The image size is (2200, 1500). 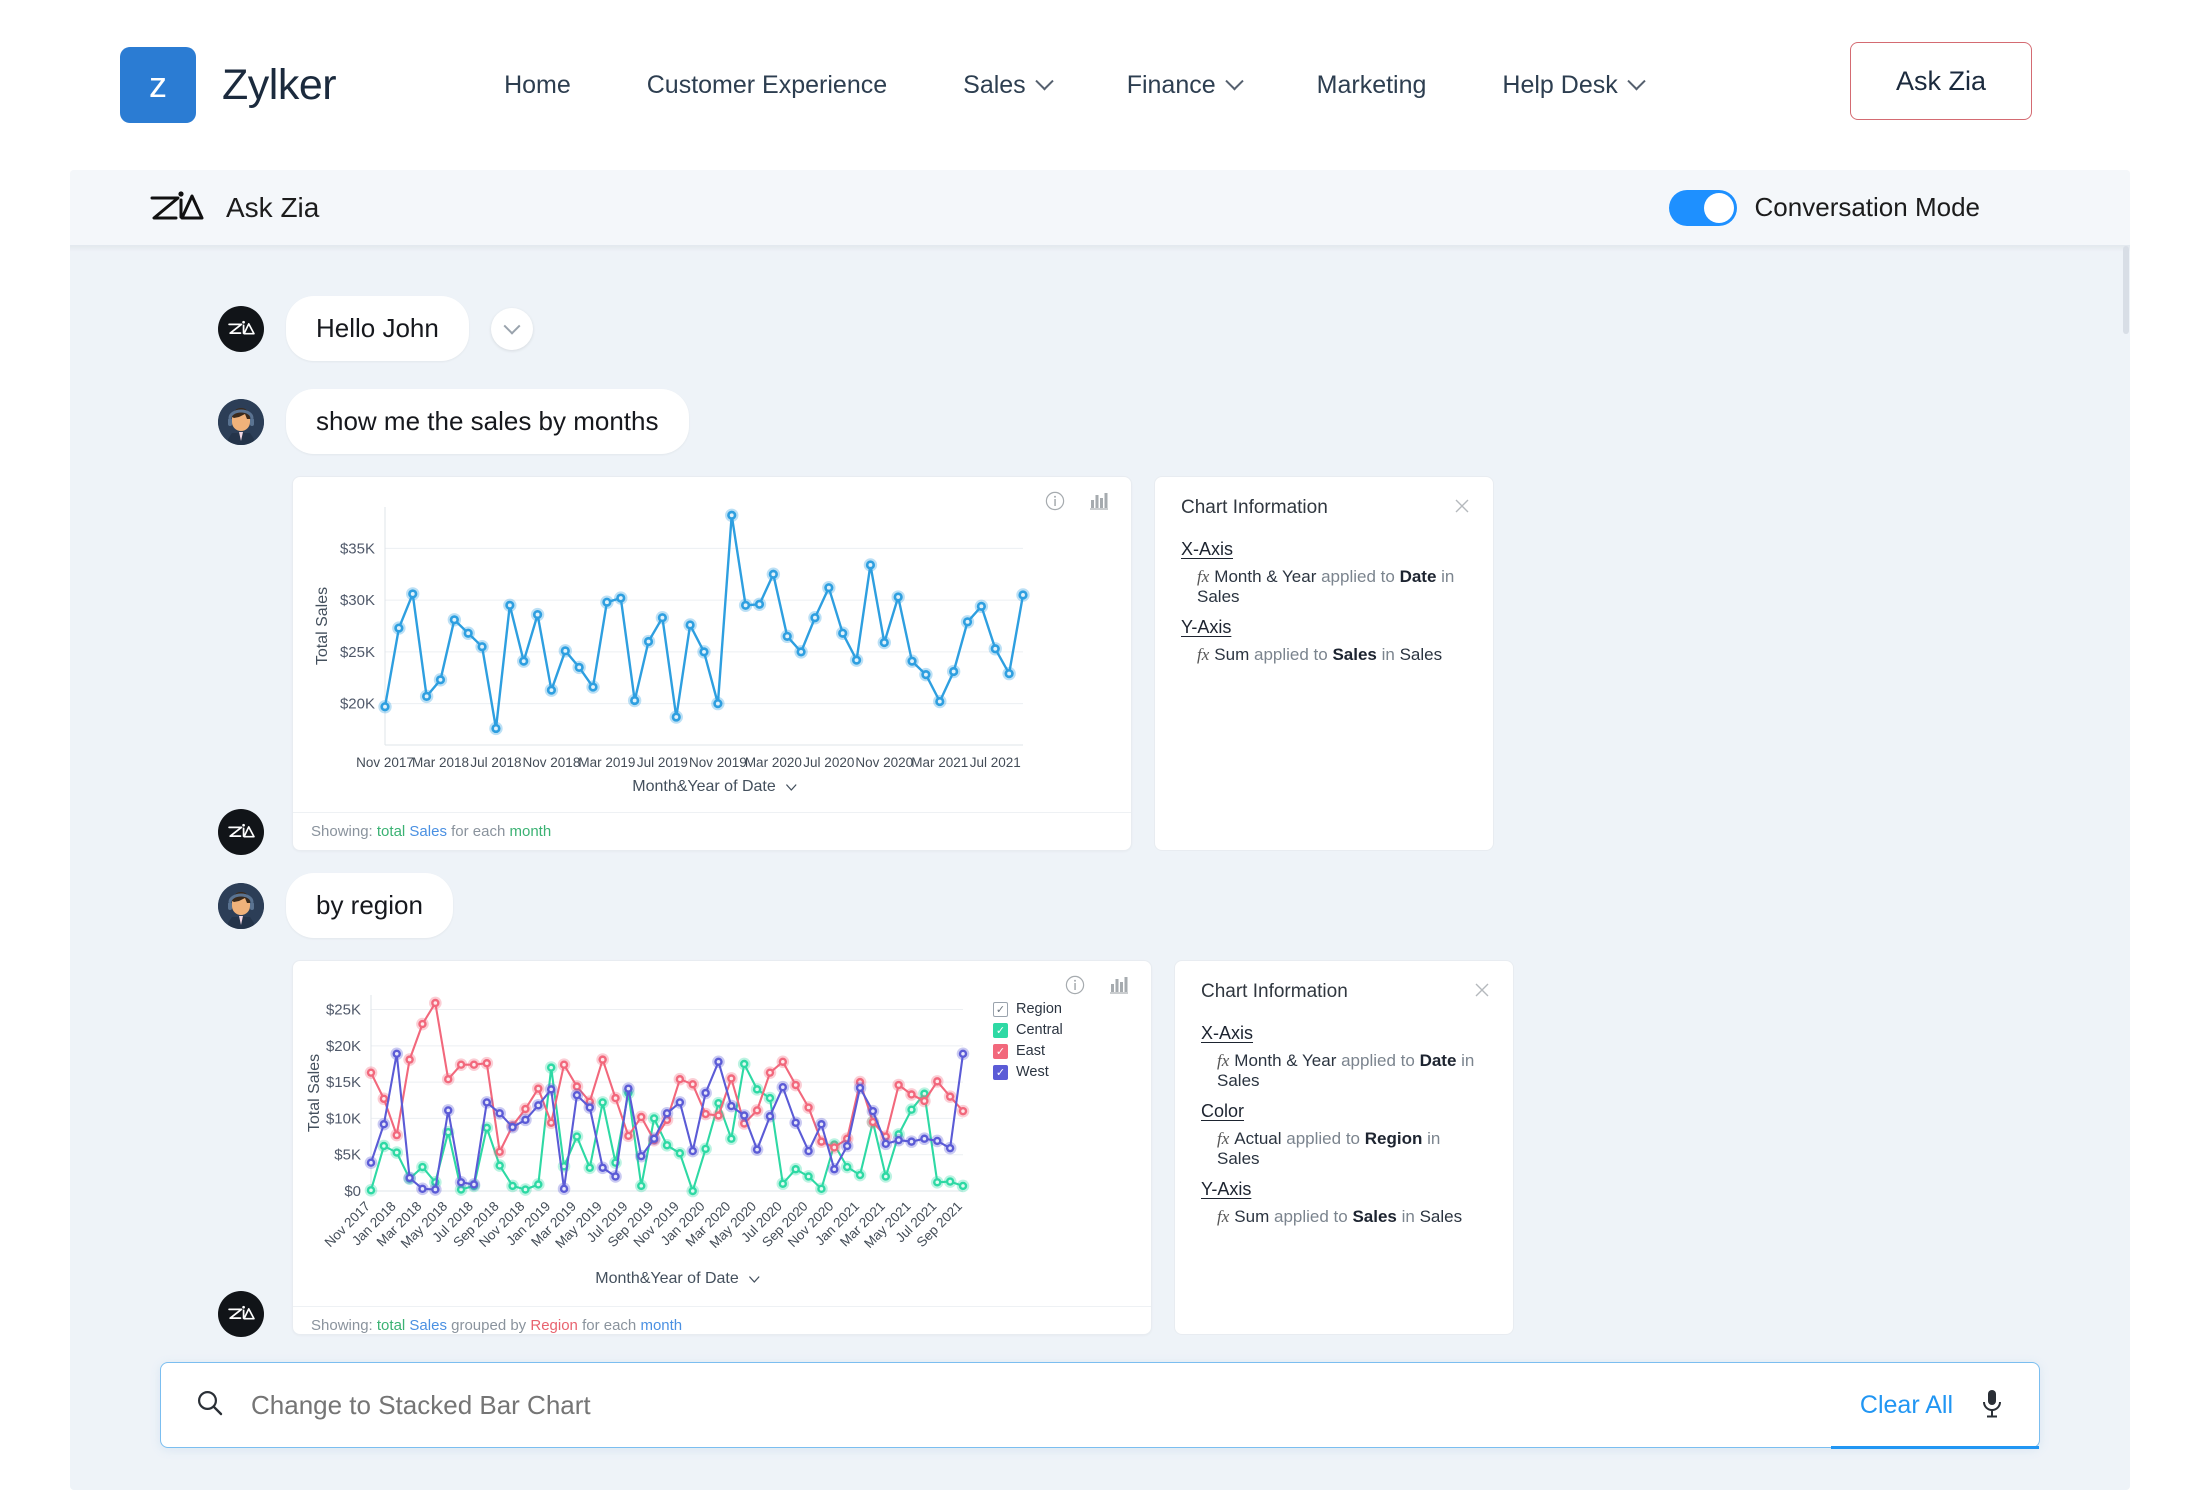 What do you see at coordinates (1100, 328) in the screenshot?
I see `chat-message-zia: Hello John` at bounding box center [1100, 328].